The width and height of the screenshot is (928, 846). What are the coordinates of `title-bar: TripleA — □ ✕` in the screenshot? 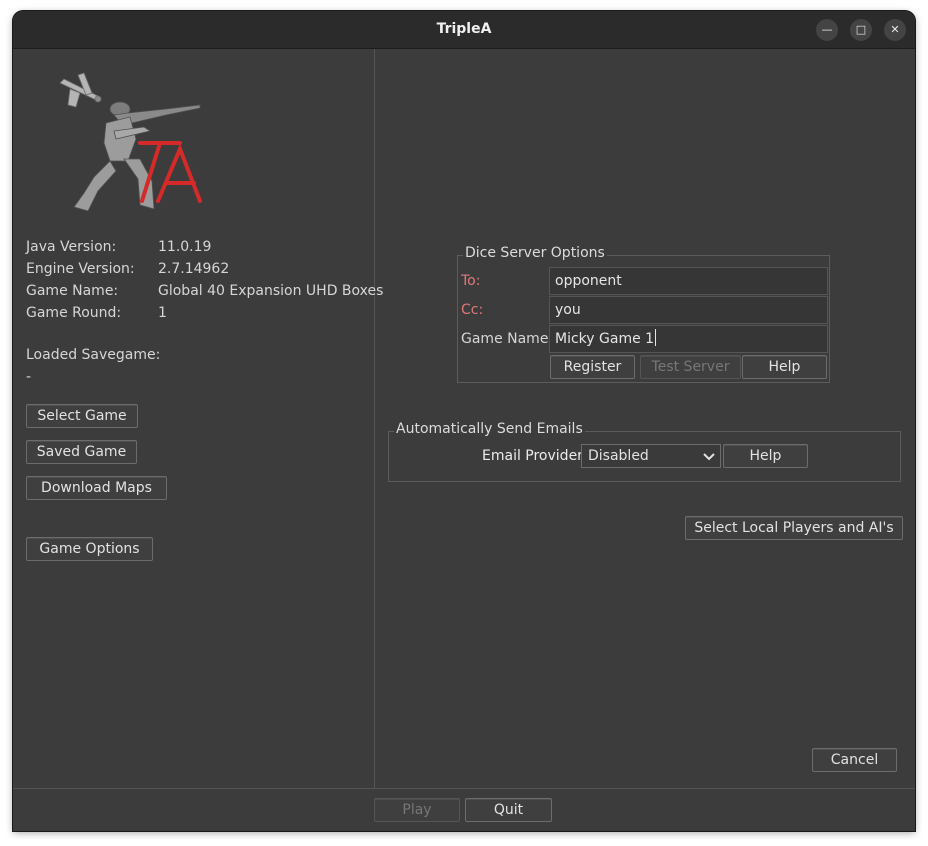 It's located at (464, 30).